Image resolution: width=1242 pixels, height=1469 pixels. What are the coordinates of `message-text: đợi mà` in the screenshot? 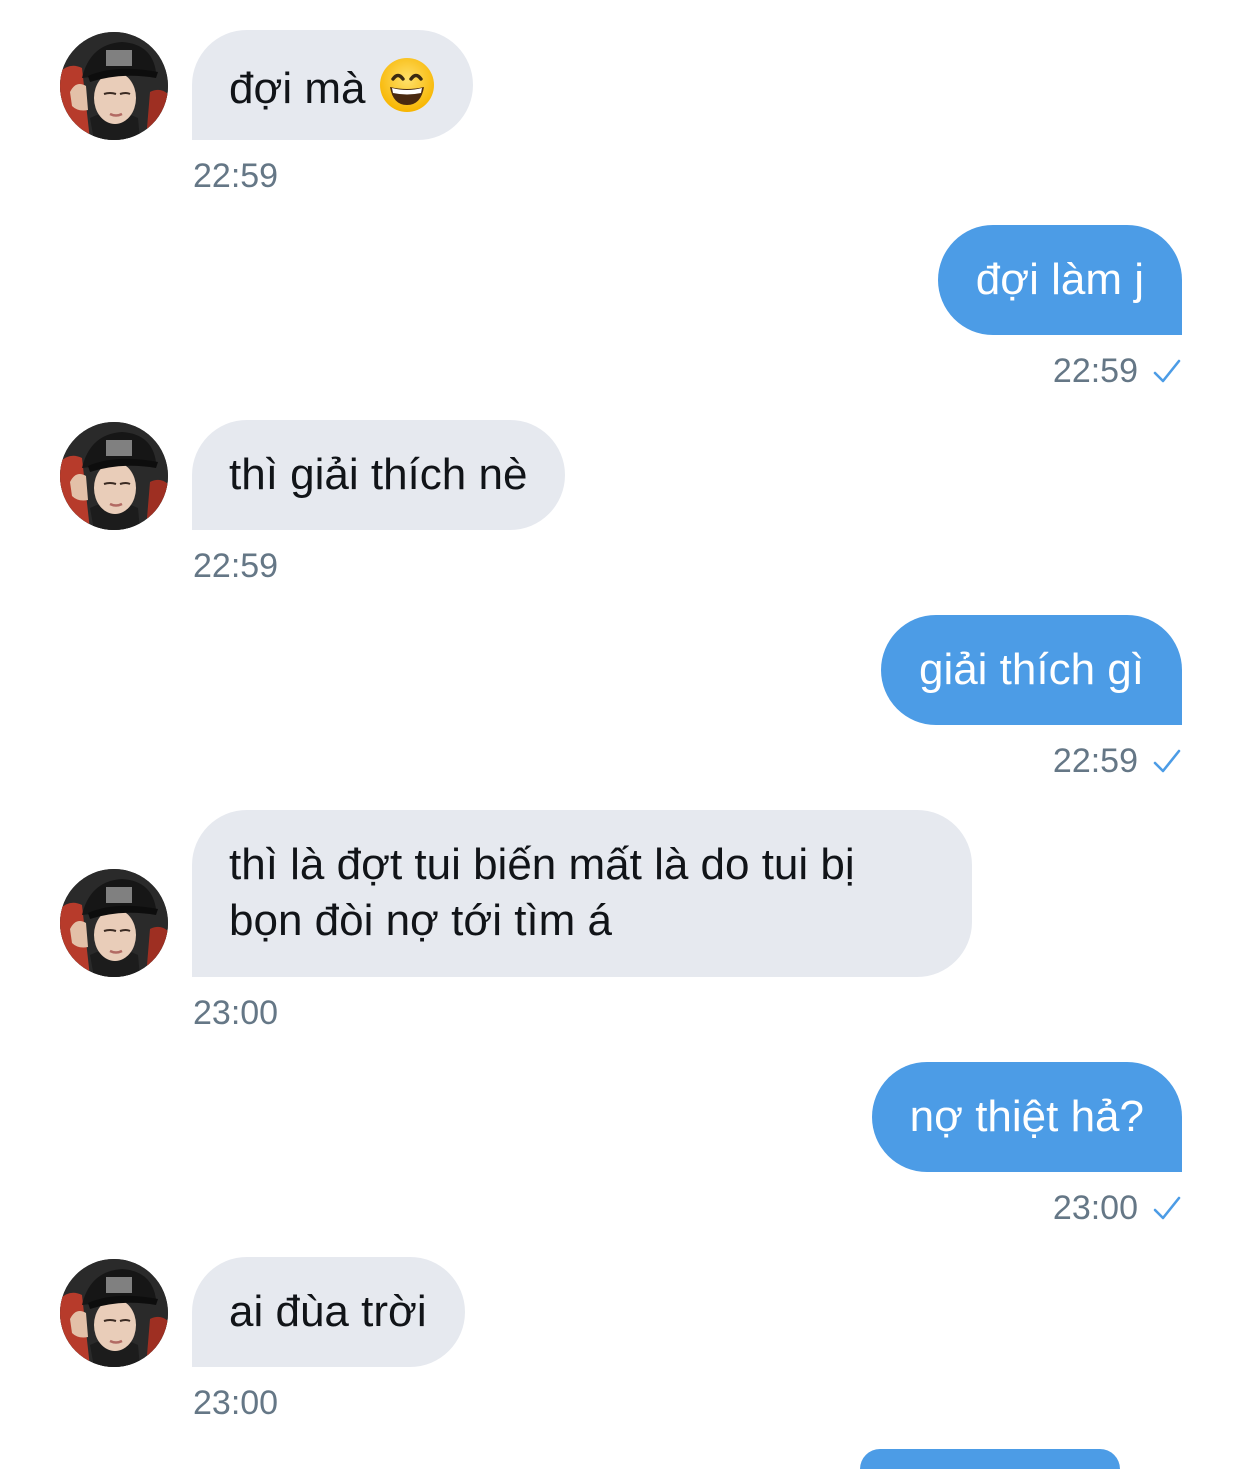 It's located at (297, 88).